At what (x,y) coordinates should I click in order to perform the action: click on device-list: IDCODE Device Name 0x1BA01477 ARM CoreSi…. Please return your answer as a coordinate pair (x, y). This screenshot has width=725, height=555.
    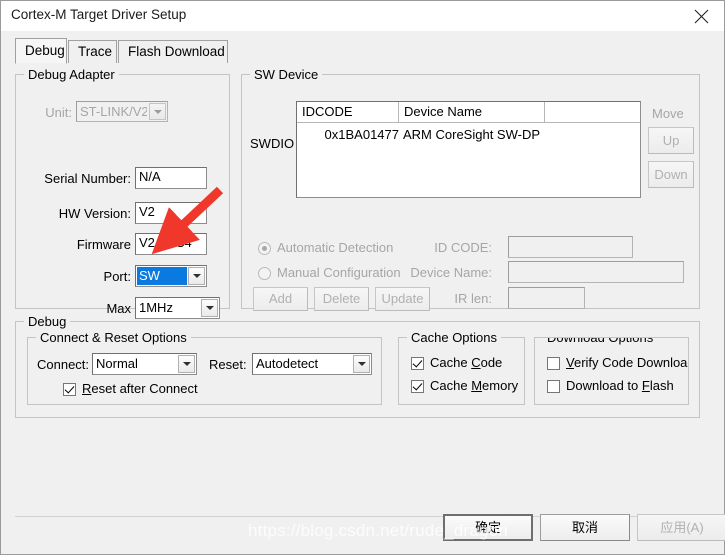
    Looking at the image, I should click on (468, 149).